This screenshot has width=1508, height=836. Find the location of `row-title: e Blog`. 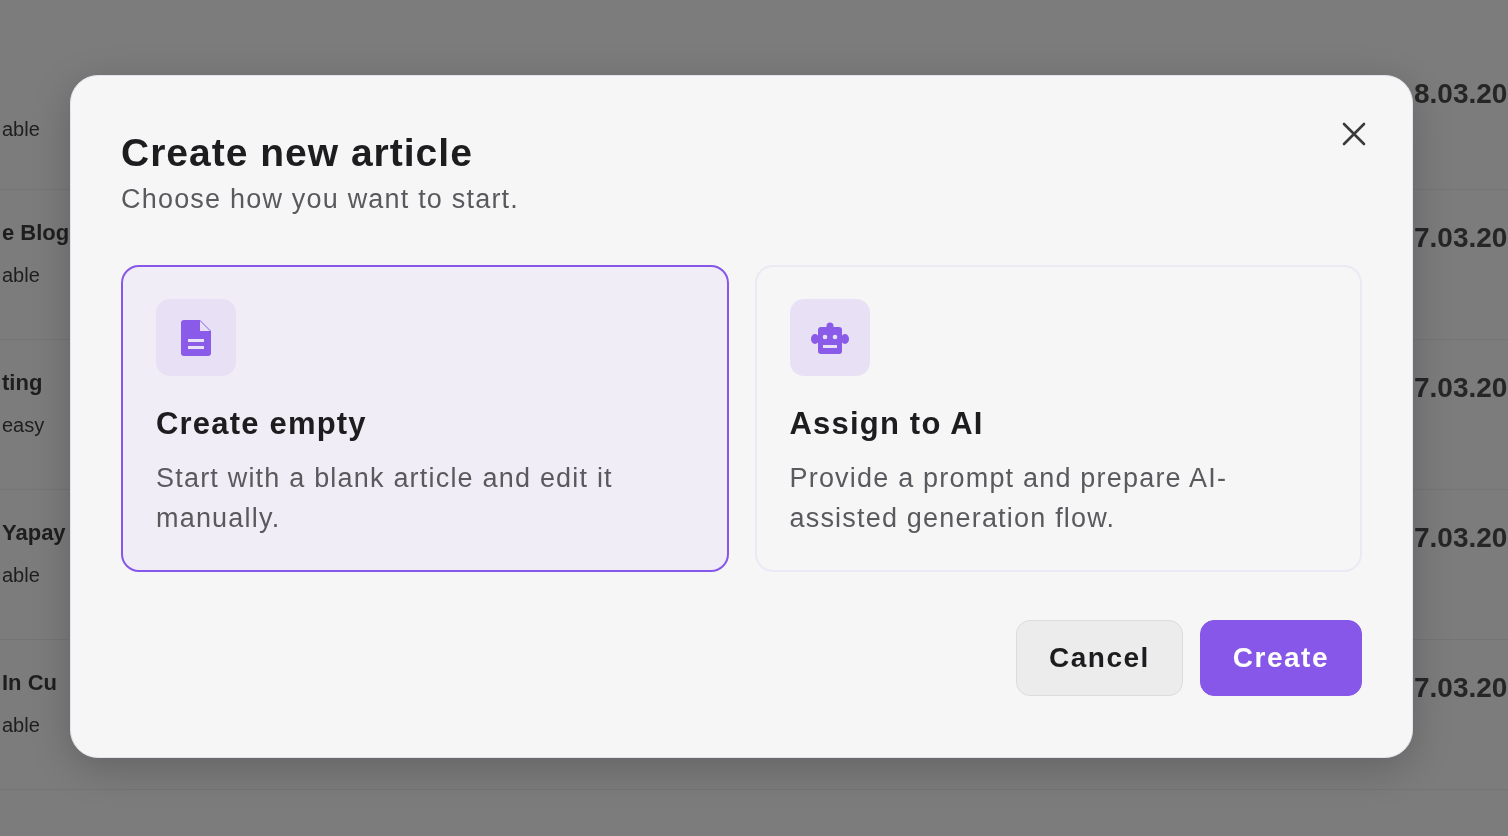

row-title: e Blog is located at coordinates (36, 233).